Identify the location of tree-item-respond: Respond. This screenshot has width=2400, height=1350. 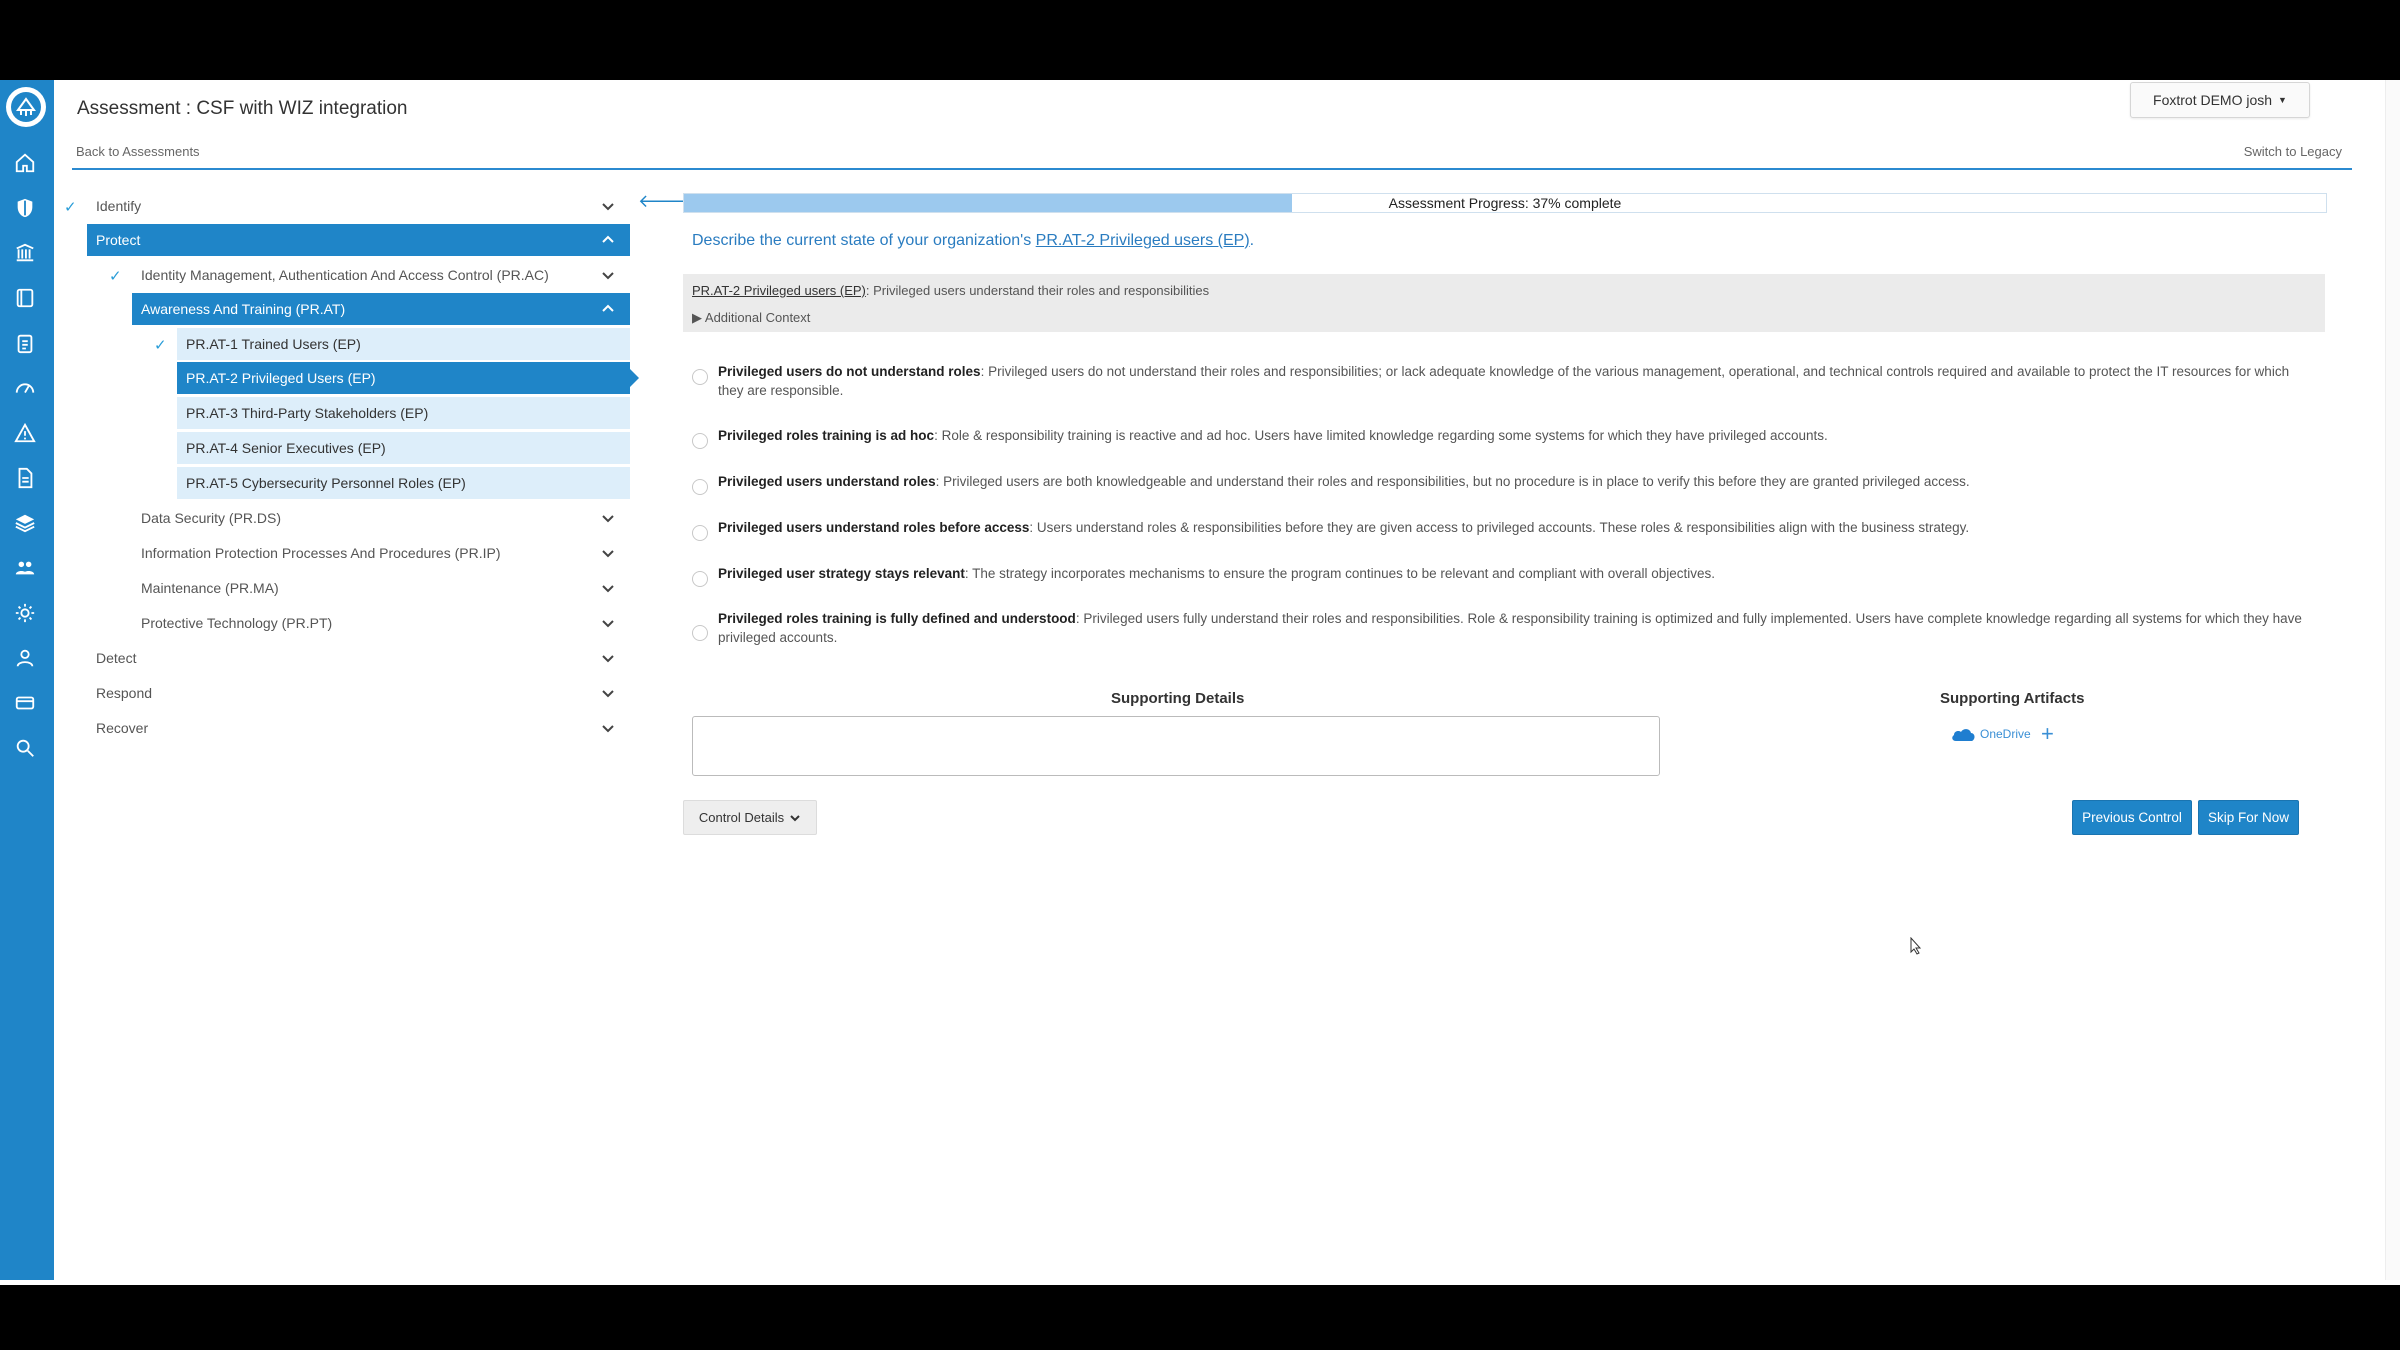
(358, 693).